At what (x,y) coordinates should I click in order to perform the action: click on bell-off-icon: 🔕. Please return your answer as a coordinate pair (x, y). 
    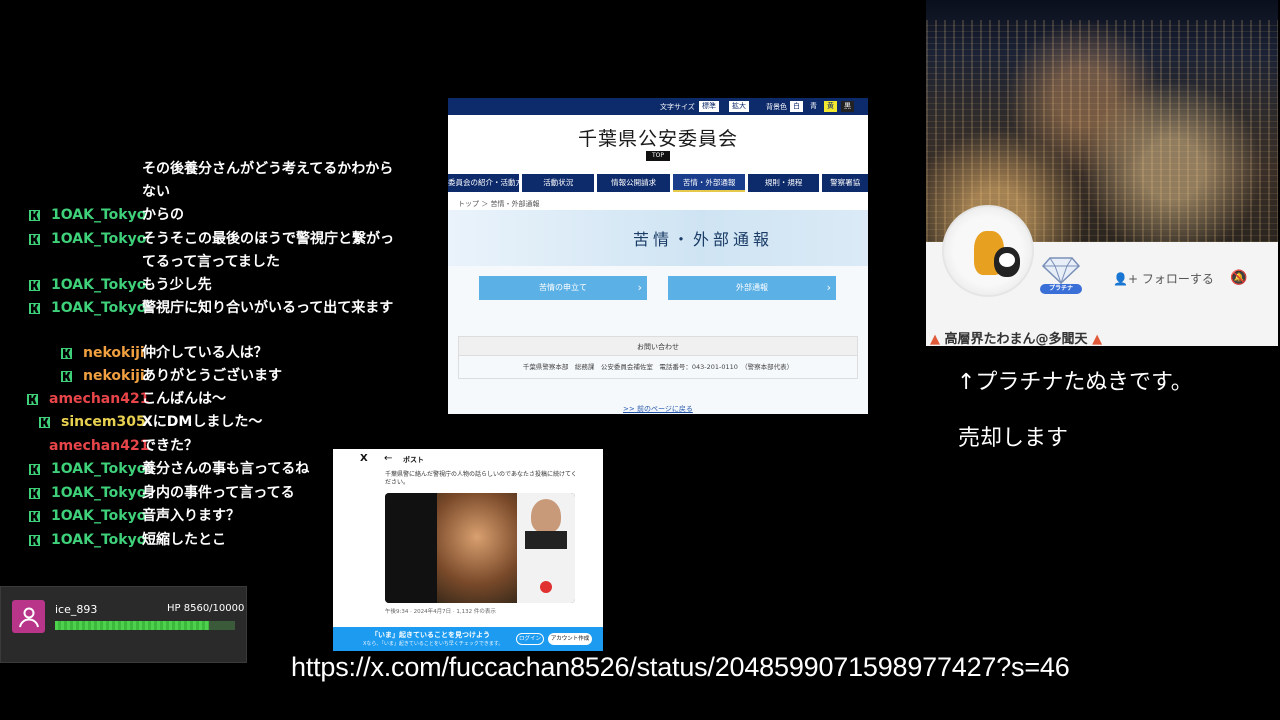
    Looking at the image, I should click on (1238, 278).